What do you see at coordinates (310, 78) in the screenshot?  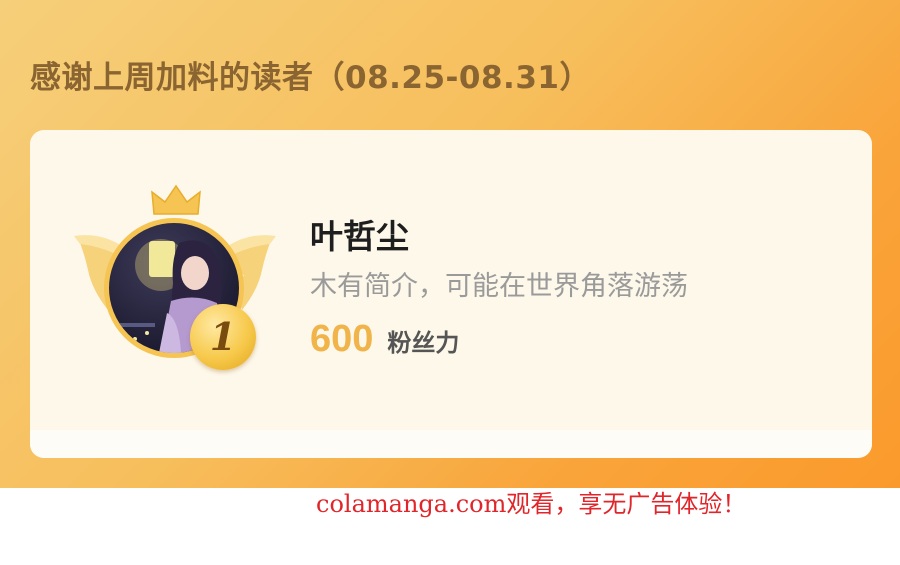 I see `page-title: 感谢上周加料的读者（08.25-08.31）` at bounding box center [310, 78].